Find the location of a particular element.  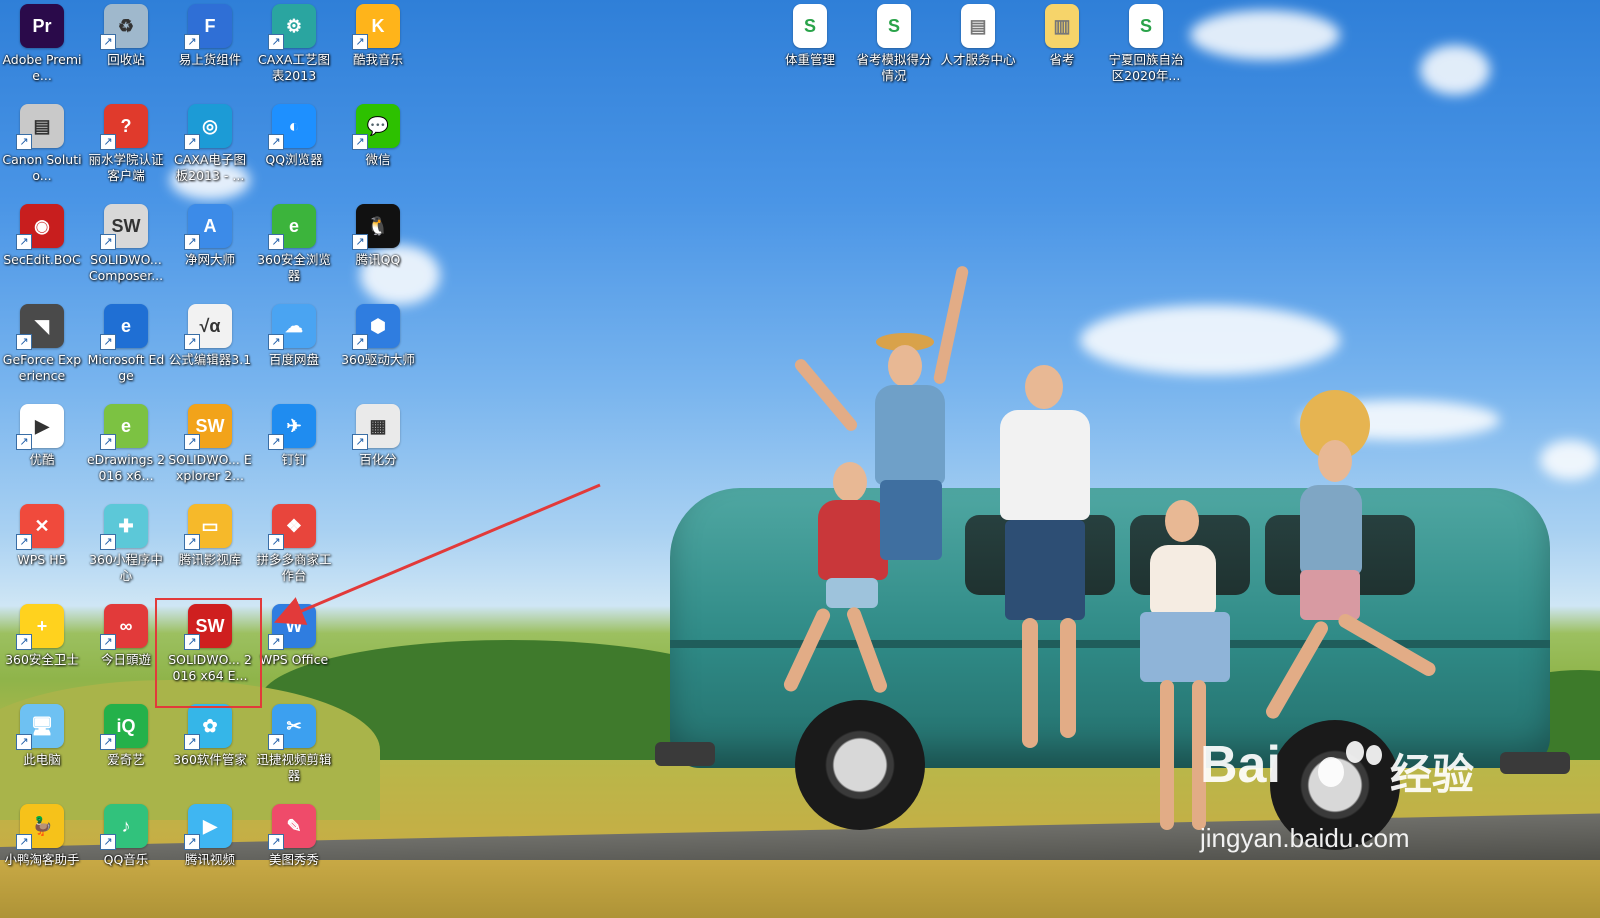

desktop-icon: e ↗ 360安全浏览器 is located at coordinates (294, 246).